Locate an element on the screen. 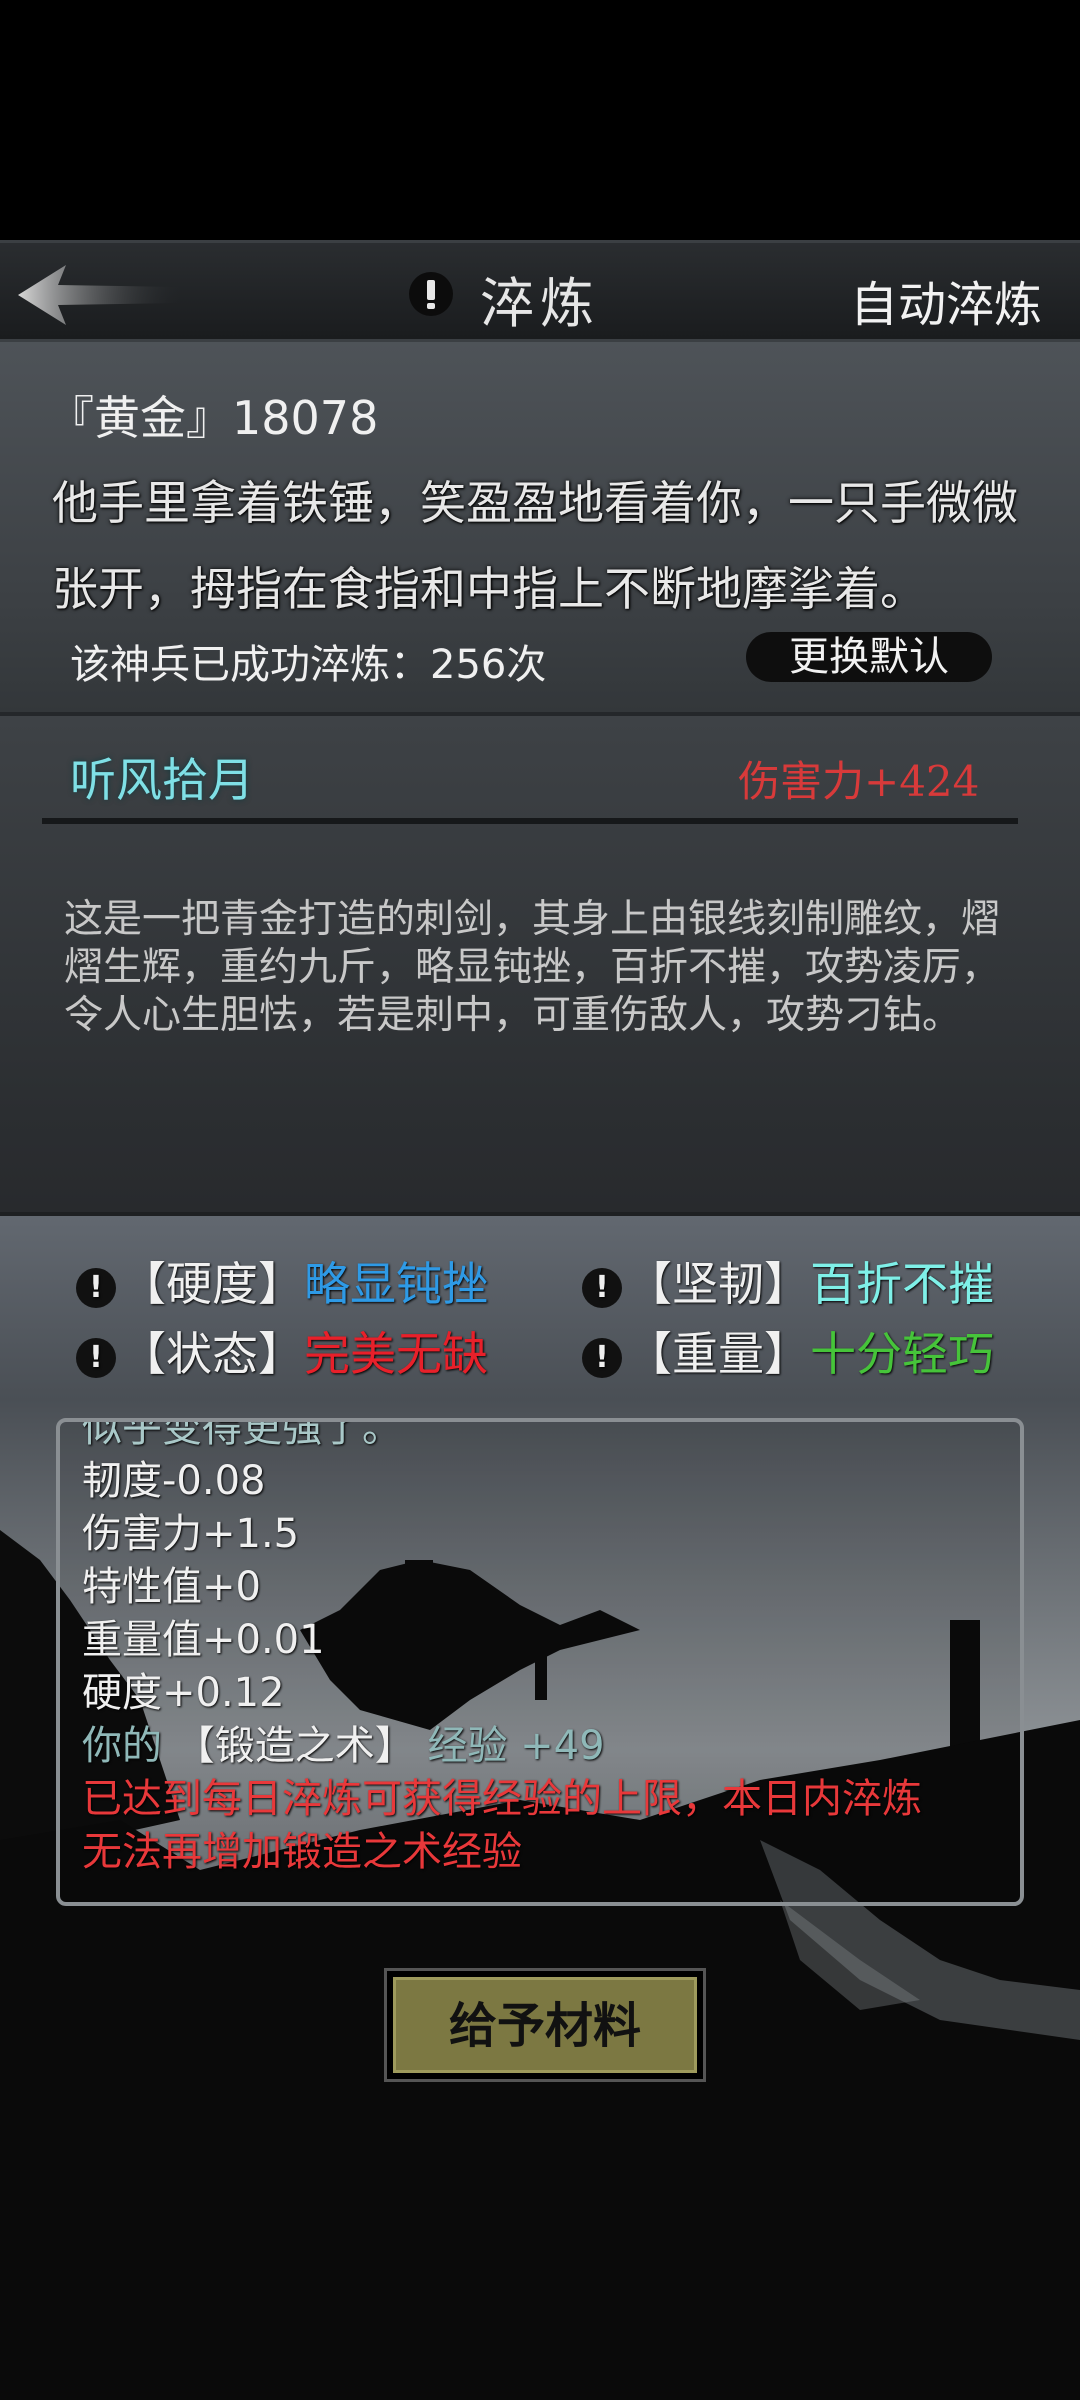 This screenshot has width=1080, height=2400. page-title: 淬炼 is located at coordinates (540, 303).